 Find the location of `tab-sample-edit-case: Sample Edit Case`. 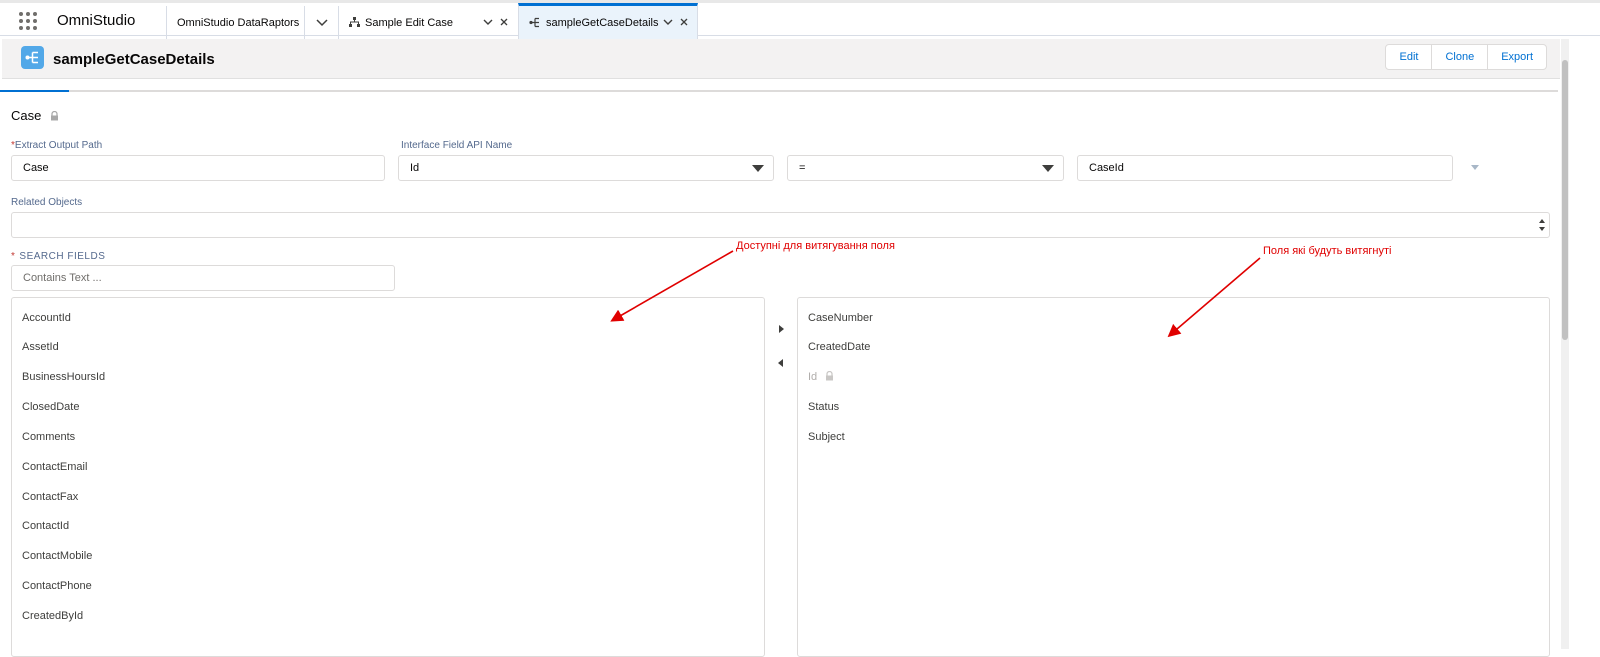

tab-sample-edit-case: Sample Edit Case is located at coordinates (428, 22).